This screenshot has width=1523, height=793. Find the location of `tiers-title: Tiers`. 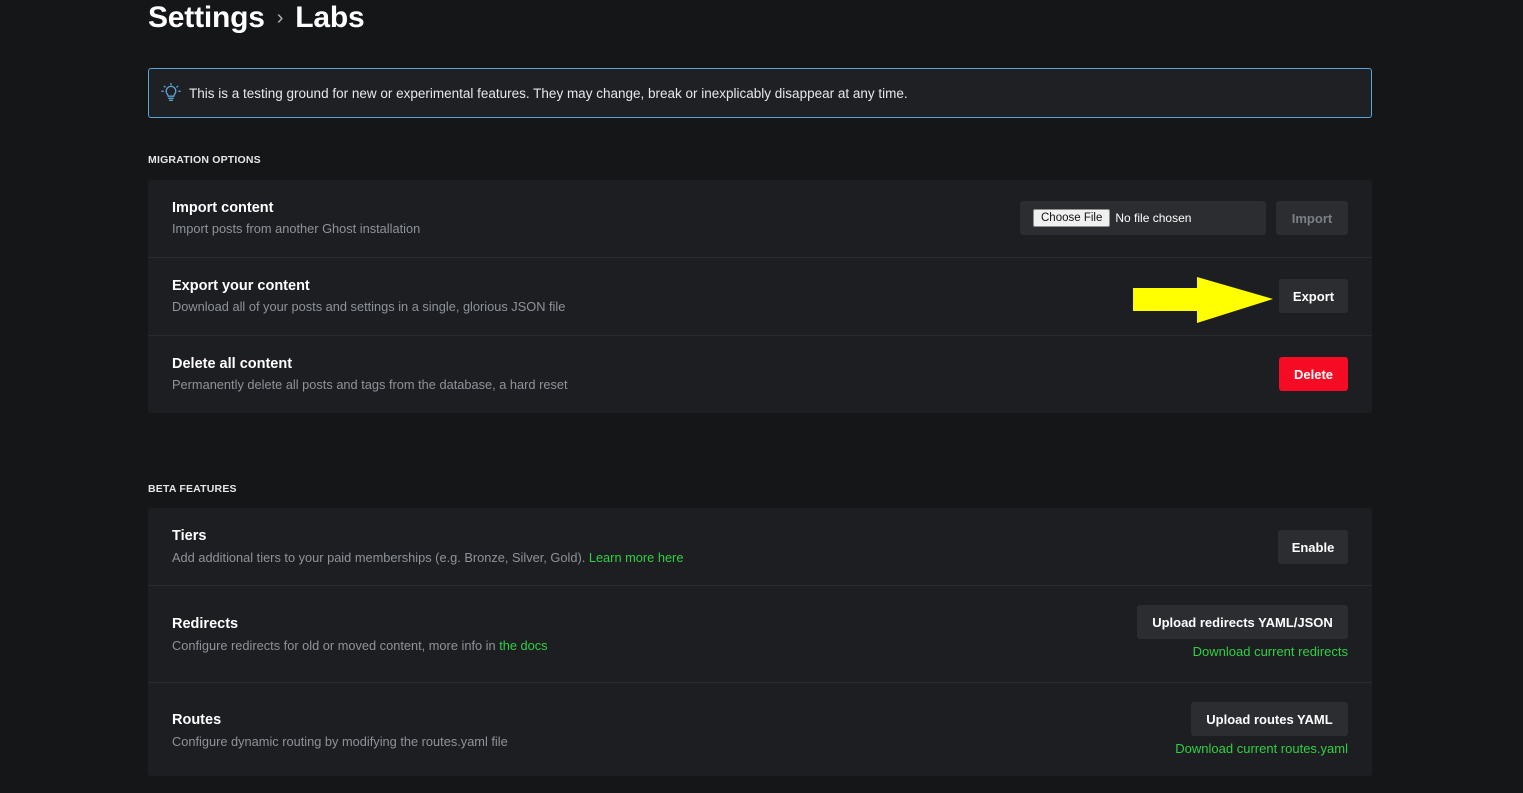

tiers-title: Tiers is located at coordinates (189, 536).